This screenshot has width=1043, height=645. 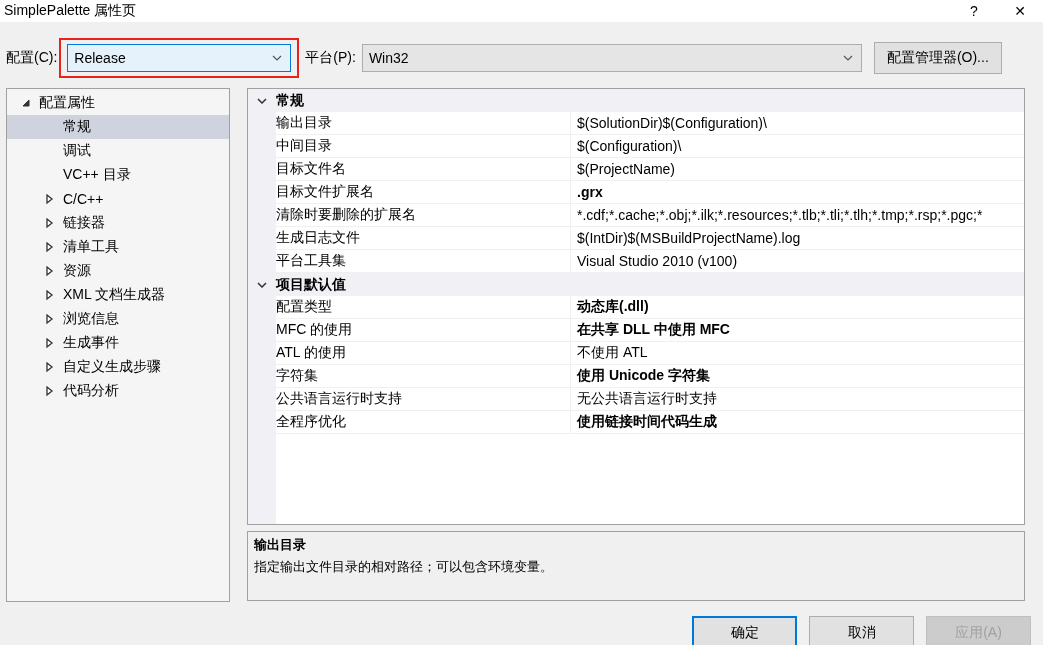 What do you see at coordinates (77, 127) in the screenshot?
I see `tree-item: 常规` at bounding box center [77, 127].